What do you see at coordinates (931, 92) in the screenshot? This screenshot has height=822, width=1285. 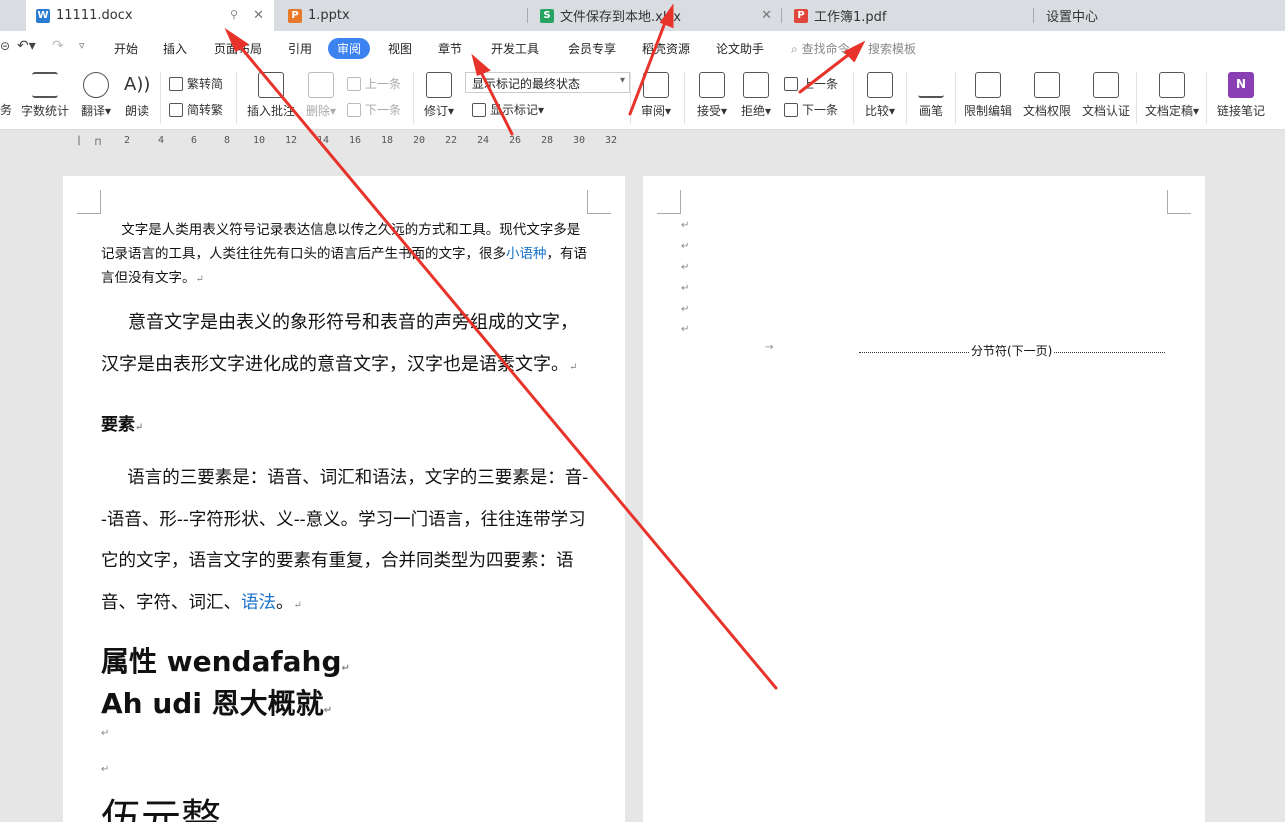 I see `pen-button: 画笔` at bounding box center [931, 92].